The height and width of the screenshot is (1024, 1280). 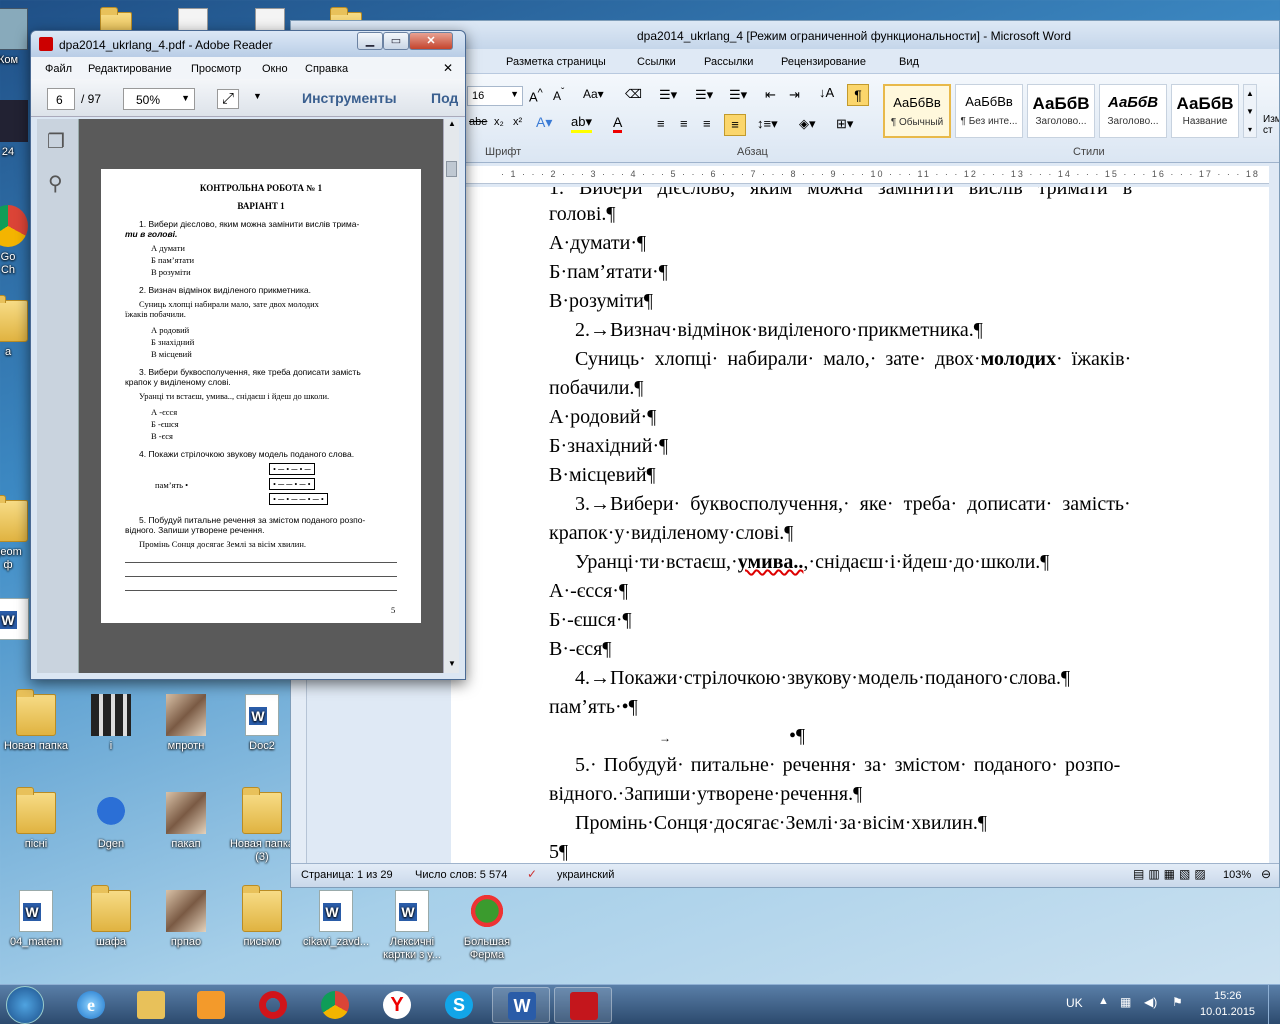 What do you see at coordinates (536, 95) in the screenshot?
I see `grow-font-icon: A^` at bounding box center [536, 95].